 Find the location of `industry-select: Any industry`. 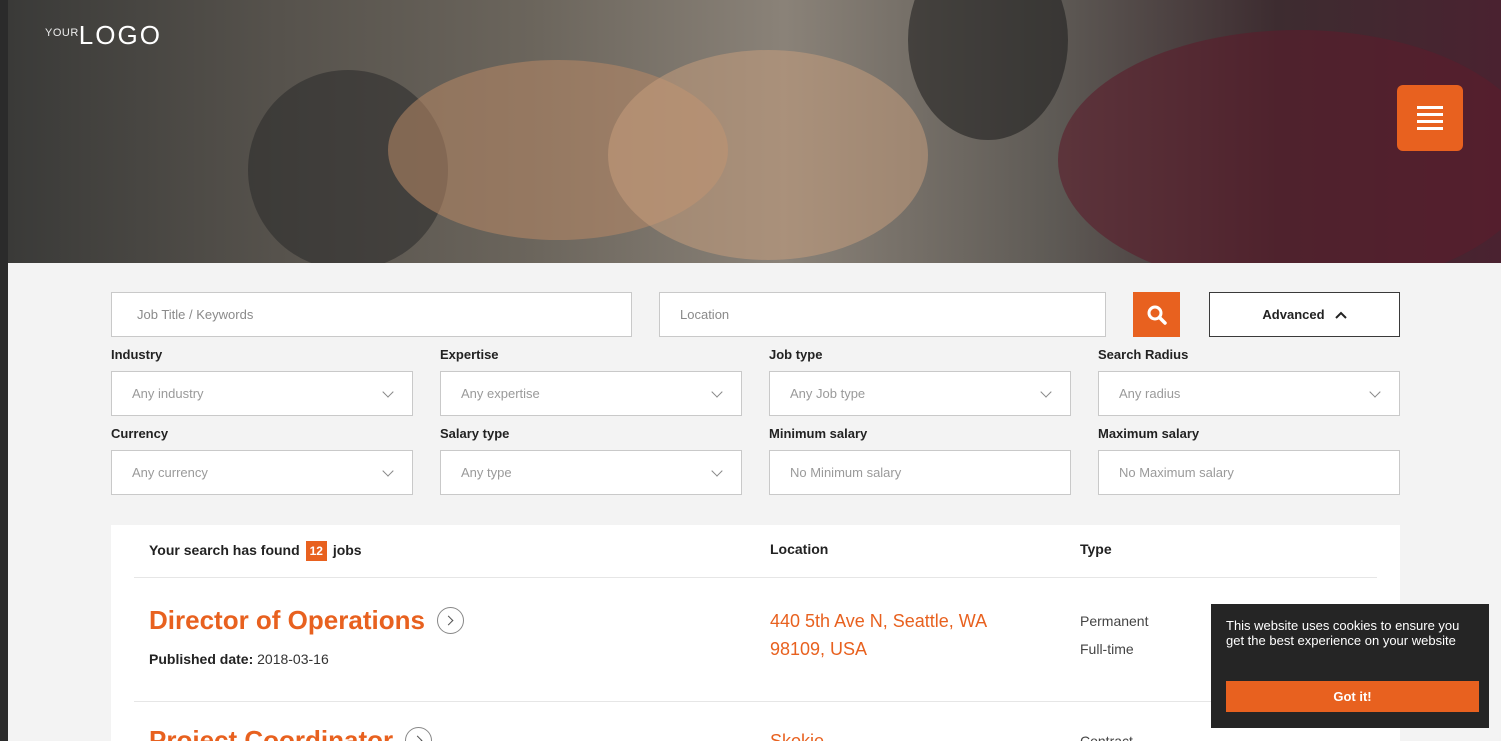

industry-select: Any industry is located at coordinates (262, 393).